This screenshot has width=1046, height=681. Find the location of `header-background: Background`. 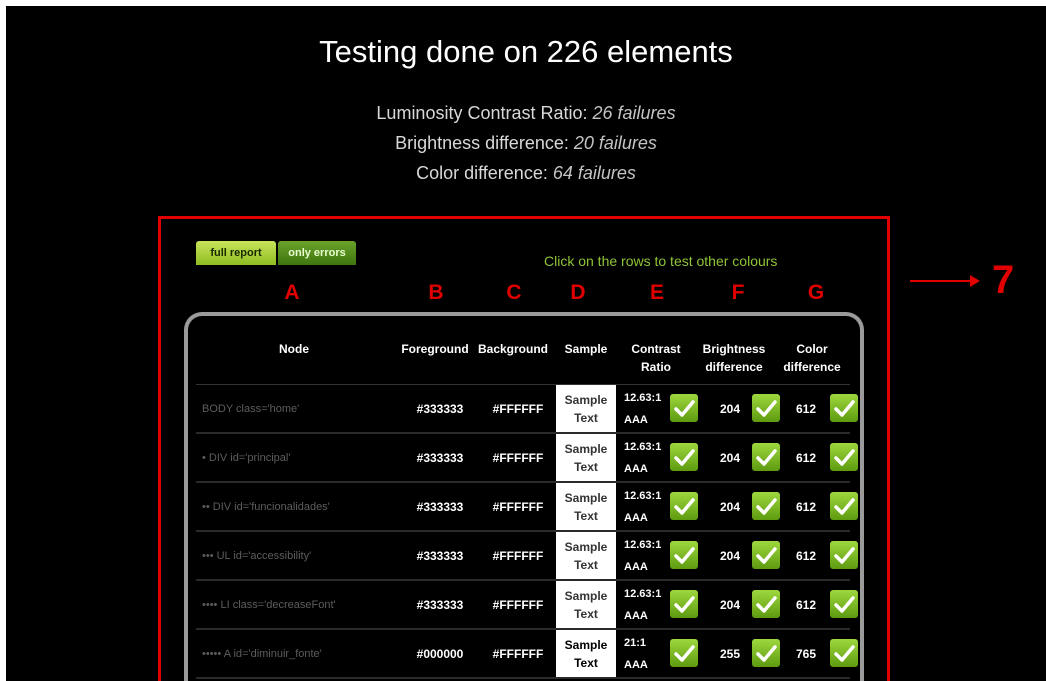

header-background: Background is located at coordinates (512, 349).